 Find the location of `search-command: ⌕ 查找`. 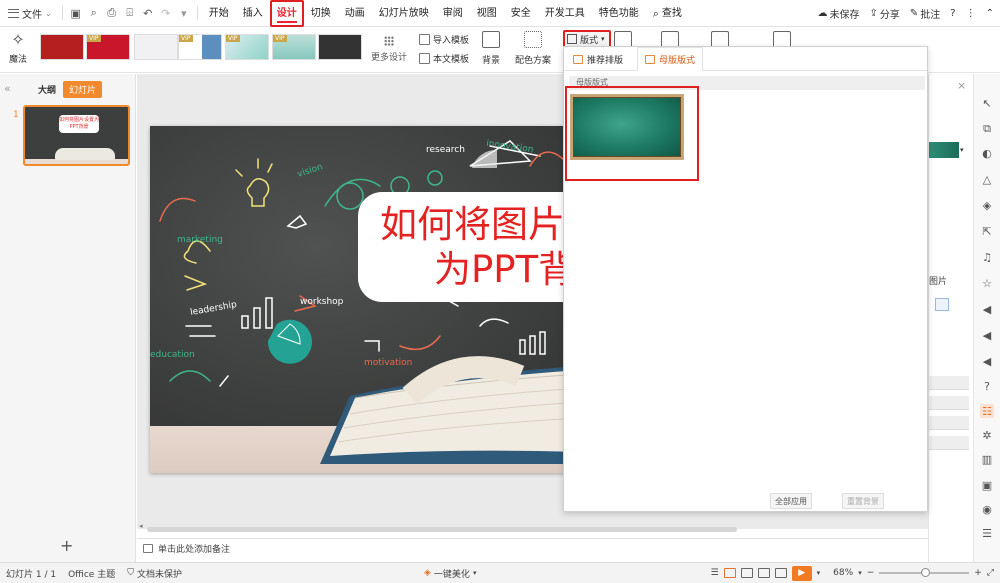

search-command: ⌕ 查找 is located at coordinates (667, 13).